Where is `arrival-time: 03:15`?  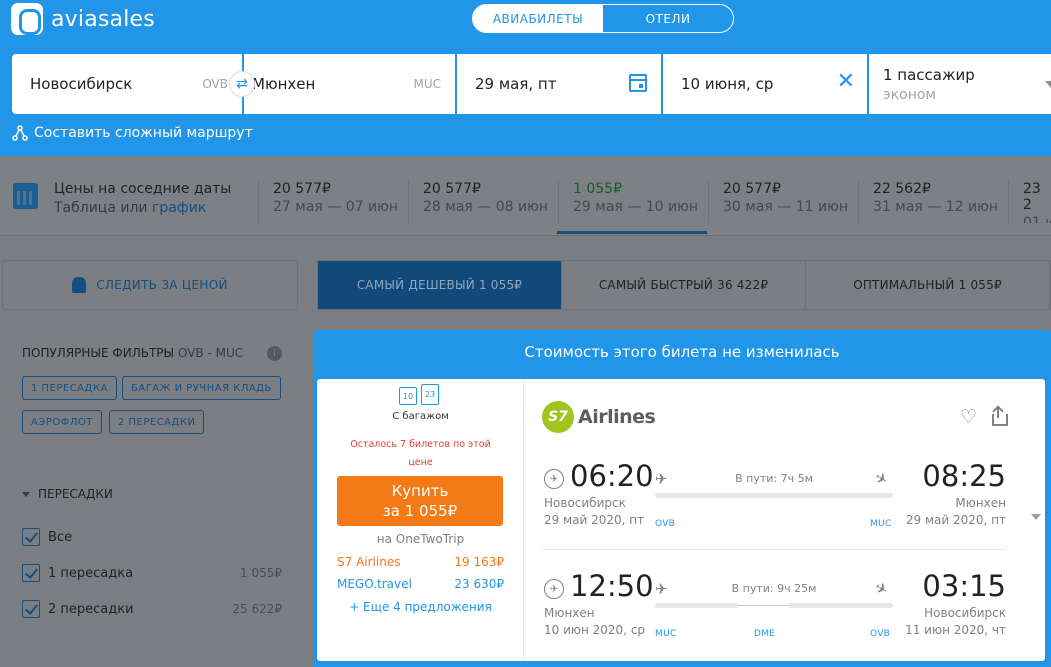 arrival-time: 03:15 is located at coordinates (964, 586).